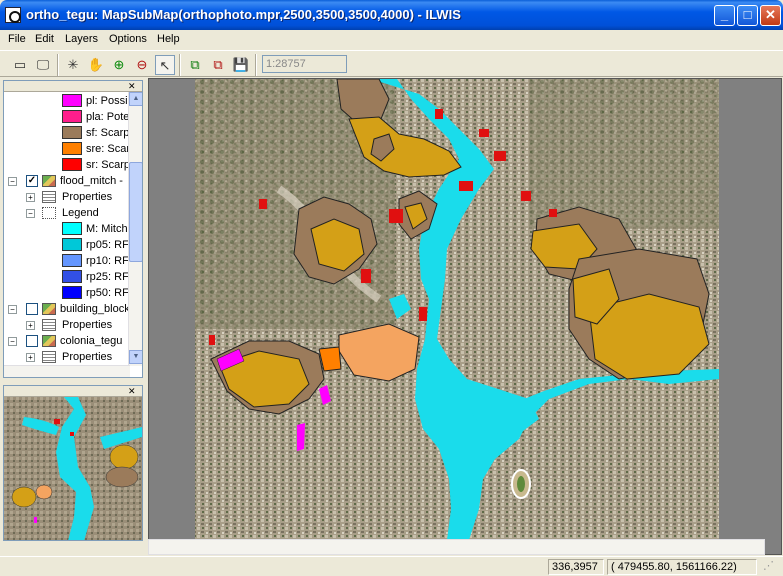 This screenshot has height=576, width=783. I want to click on menu-file: File, so click(17, 39).